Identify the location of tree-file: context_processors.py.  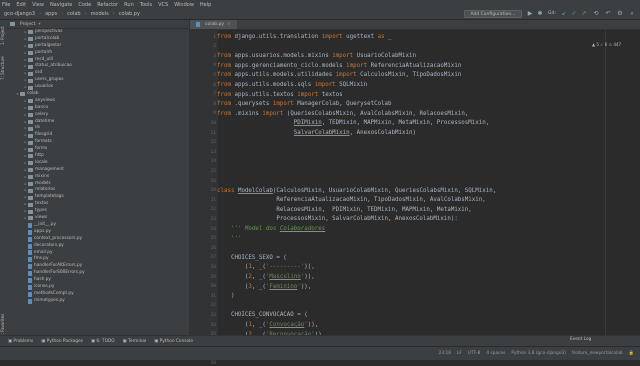
(98, 239).